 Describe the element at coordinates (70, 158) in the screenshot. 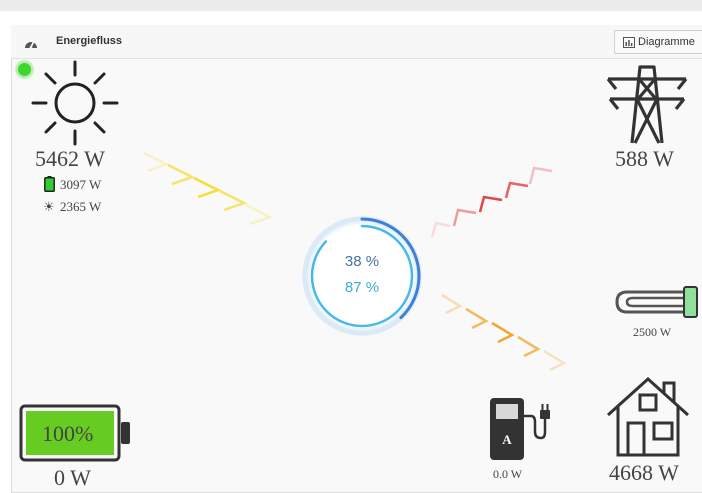

I see `solar-total-value: 5462 W` at that location.